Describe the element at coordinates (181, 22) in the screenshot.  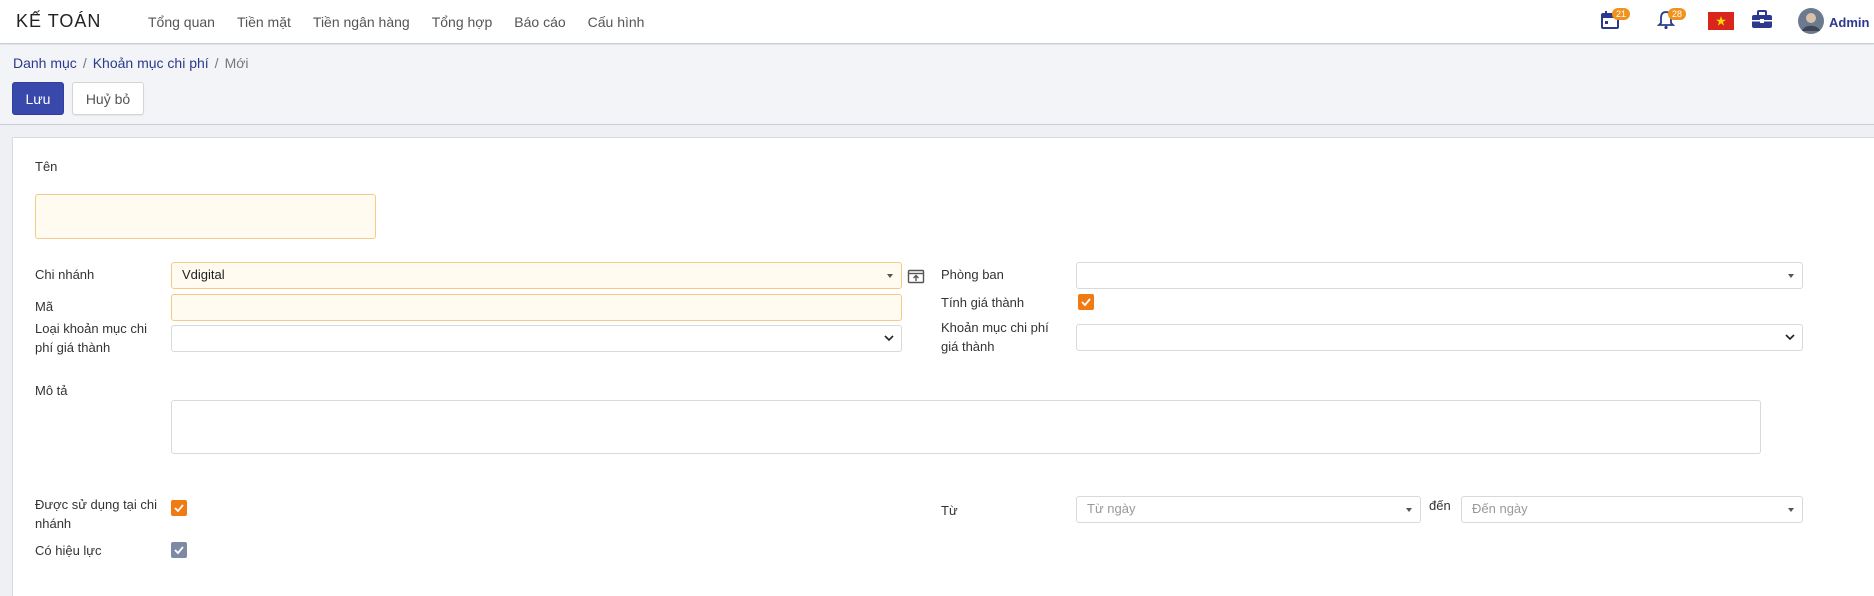
I see `menu-item-overview: Tổng quan` at that location.